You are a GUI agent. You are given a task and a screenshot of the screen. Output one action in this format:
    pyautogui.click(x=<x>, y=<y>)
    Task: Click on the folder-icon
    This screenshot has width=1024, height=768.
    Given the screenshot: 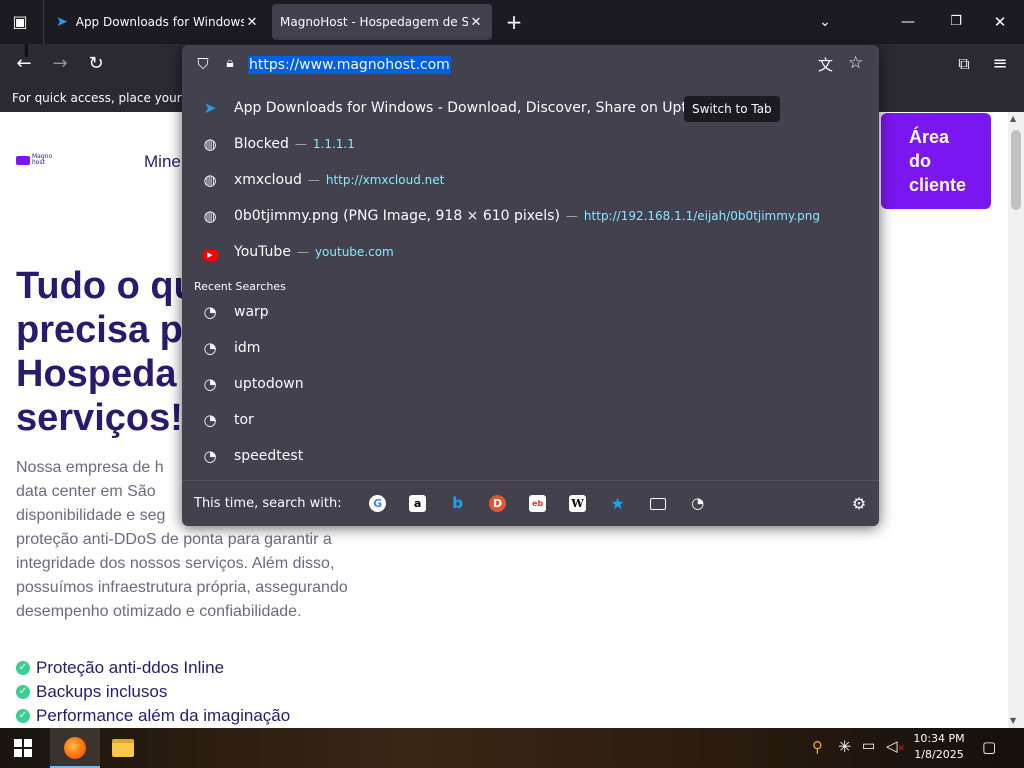 What is the action you would take?
    pyautogui.click(x=123, y=748)
    